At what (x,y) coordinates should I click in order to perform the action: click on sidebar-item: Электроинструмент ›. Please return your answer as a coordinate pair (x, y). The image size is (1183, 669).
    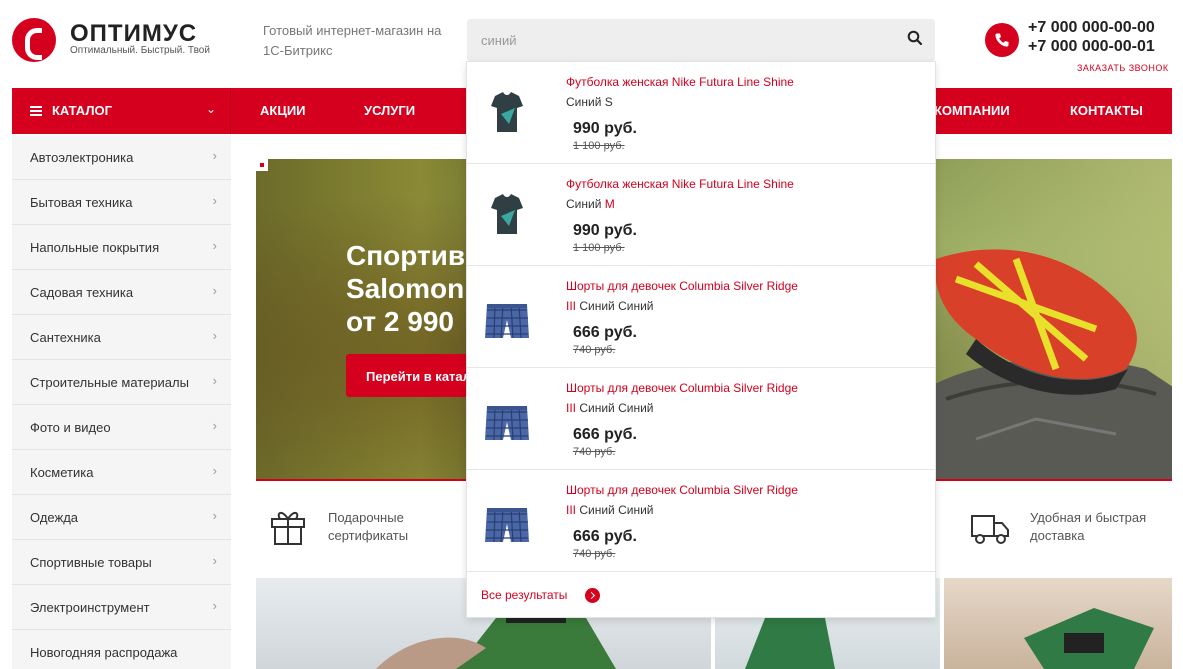
    Looking at the image, I should click on (121, 607).